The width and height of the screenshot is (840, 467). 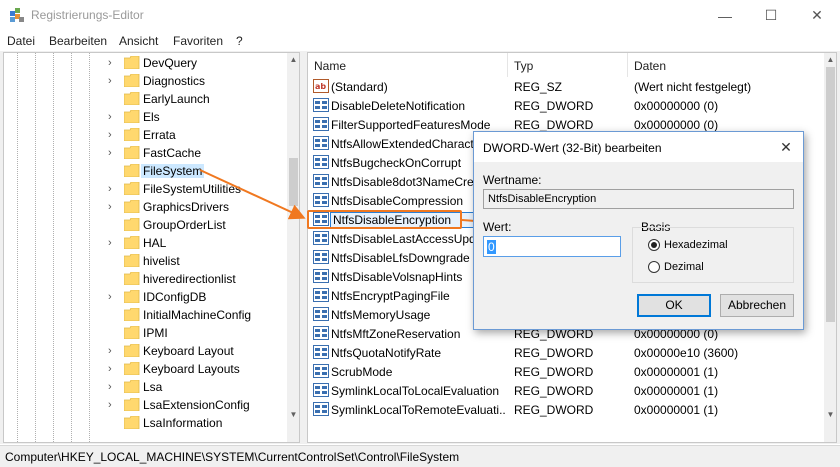 I want to click on tree-item: › GraphicsDrivers, so click(x=144, y=207).